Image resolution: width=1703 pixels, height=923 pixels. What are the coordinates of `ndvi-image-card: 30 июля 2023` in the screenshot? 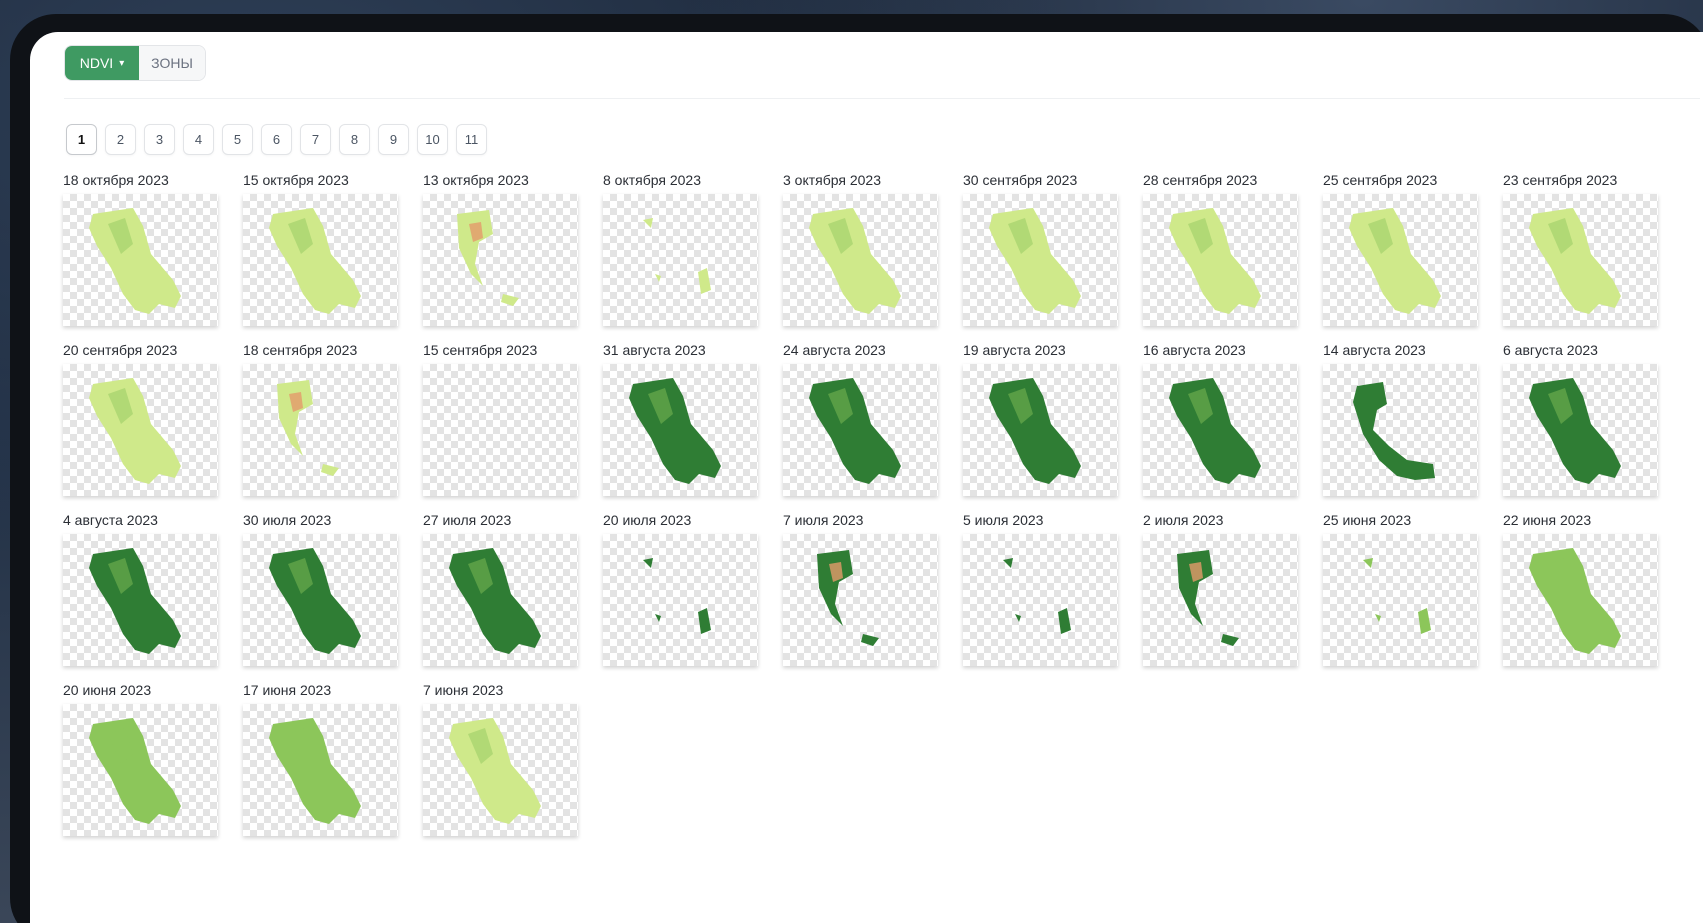 It's located at (320, 588).